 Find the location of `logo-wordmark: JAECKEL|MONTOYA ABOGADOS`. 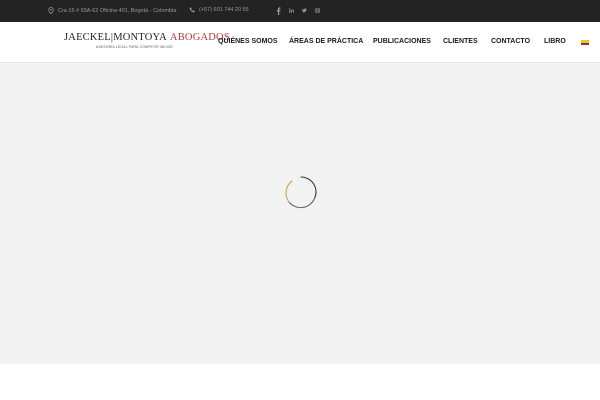

logo-wordmark: JAECKEL|MONTOYA ABOGADOS is located at coordinates (147, 37).